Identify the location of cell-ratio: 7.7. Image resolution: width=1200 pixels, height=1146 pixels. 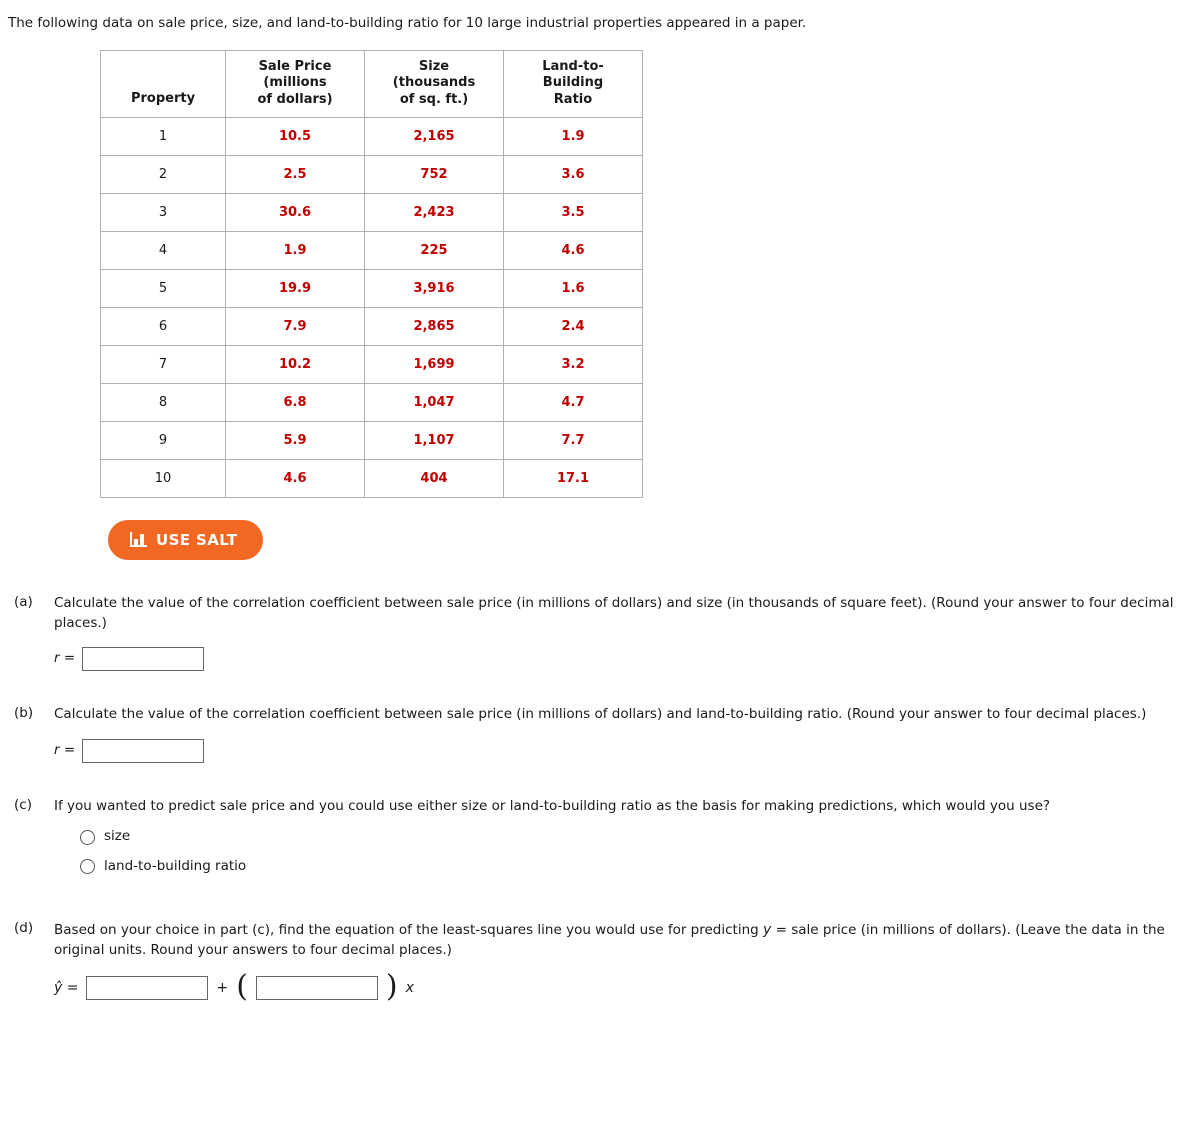
(573, 440).